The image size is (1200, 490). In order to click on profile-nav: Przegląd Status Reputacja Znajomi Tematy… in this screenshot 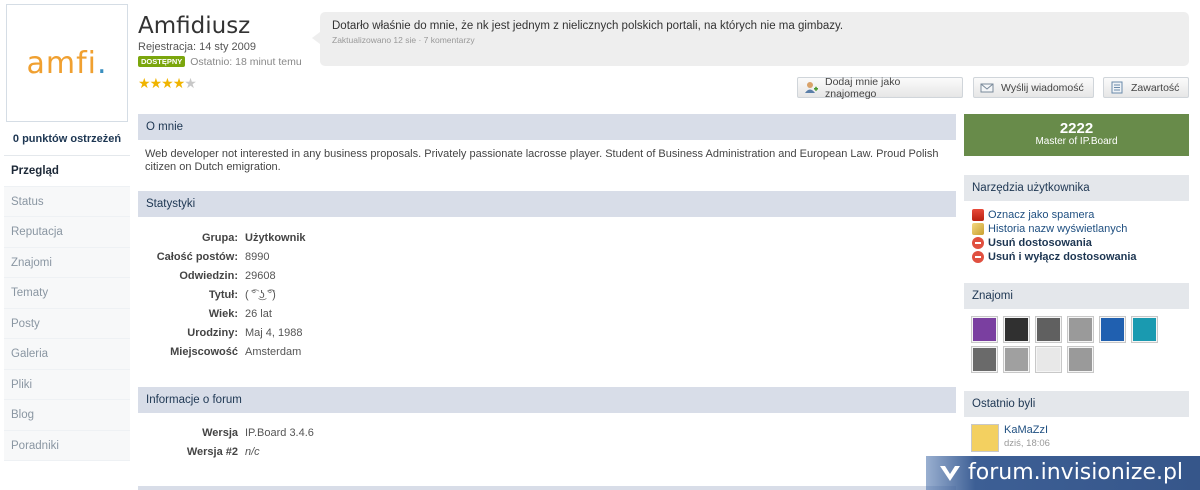, I will do `click(67, 308)`.